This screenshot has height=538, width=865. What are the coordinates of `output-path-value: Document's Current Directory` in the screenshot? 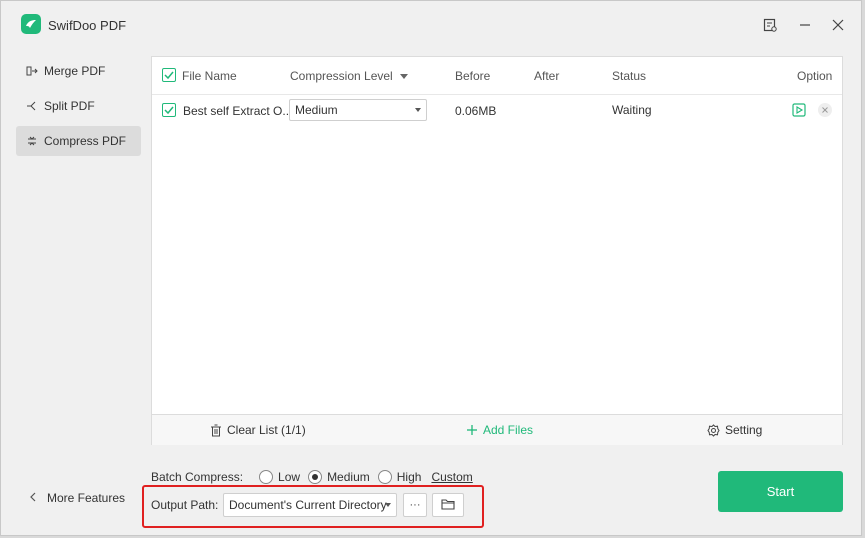 It's located at (308, 505).